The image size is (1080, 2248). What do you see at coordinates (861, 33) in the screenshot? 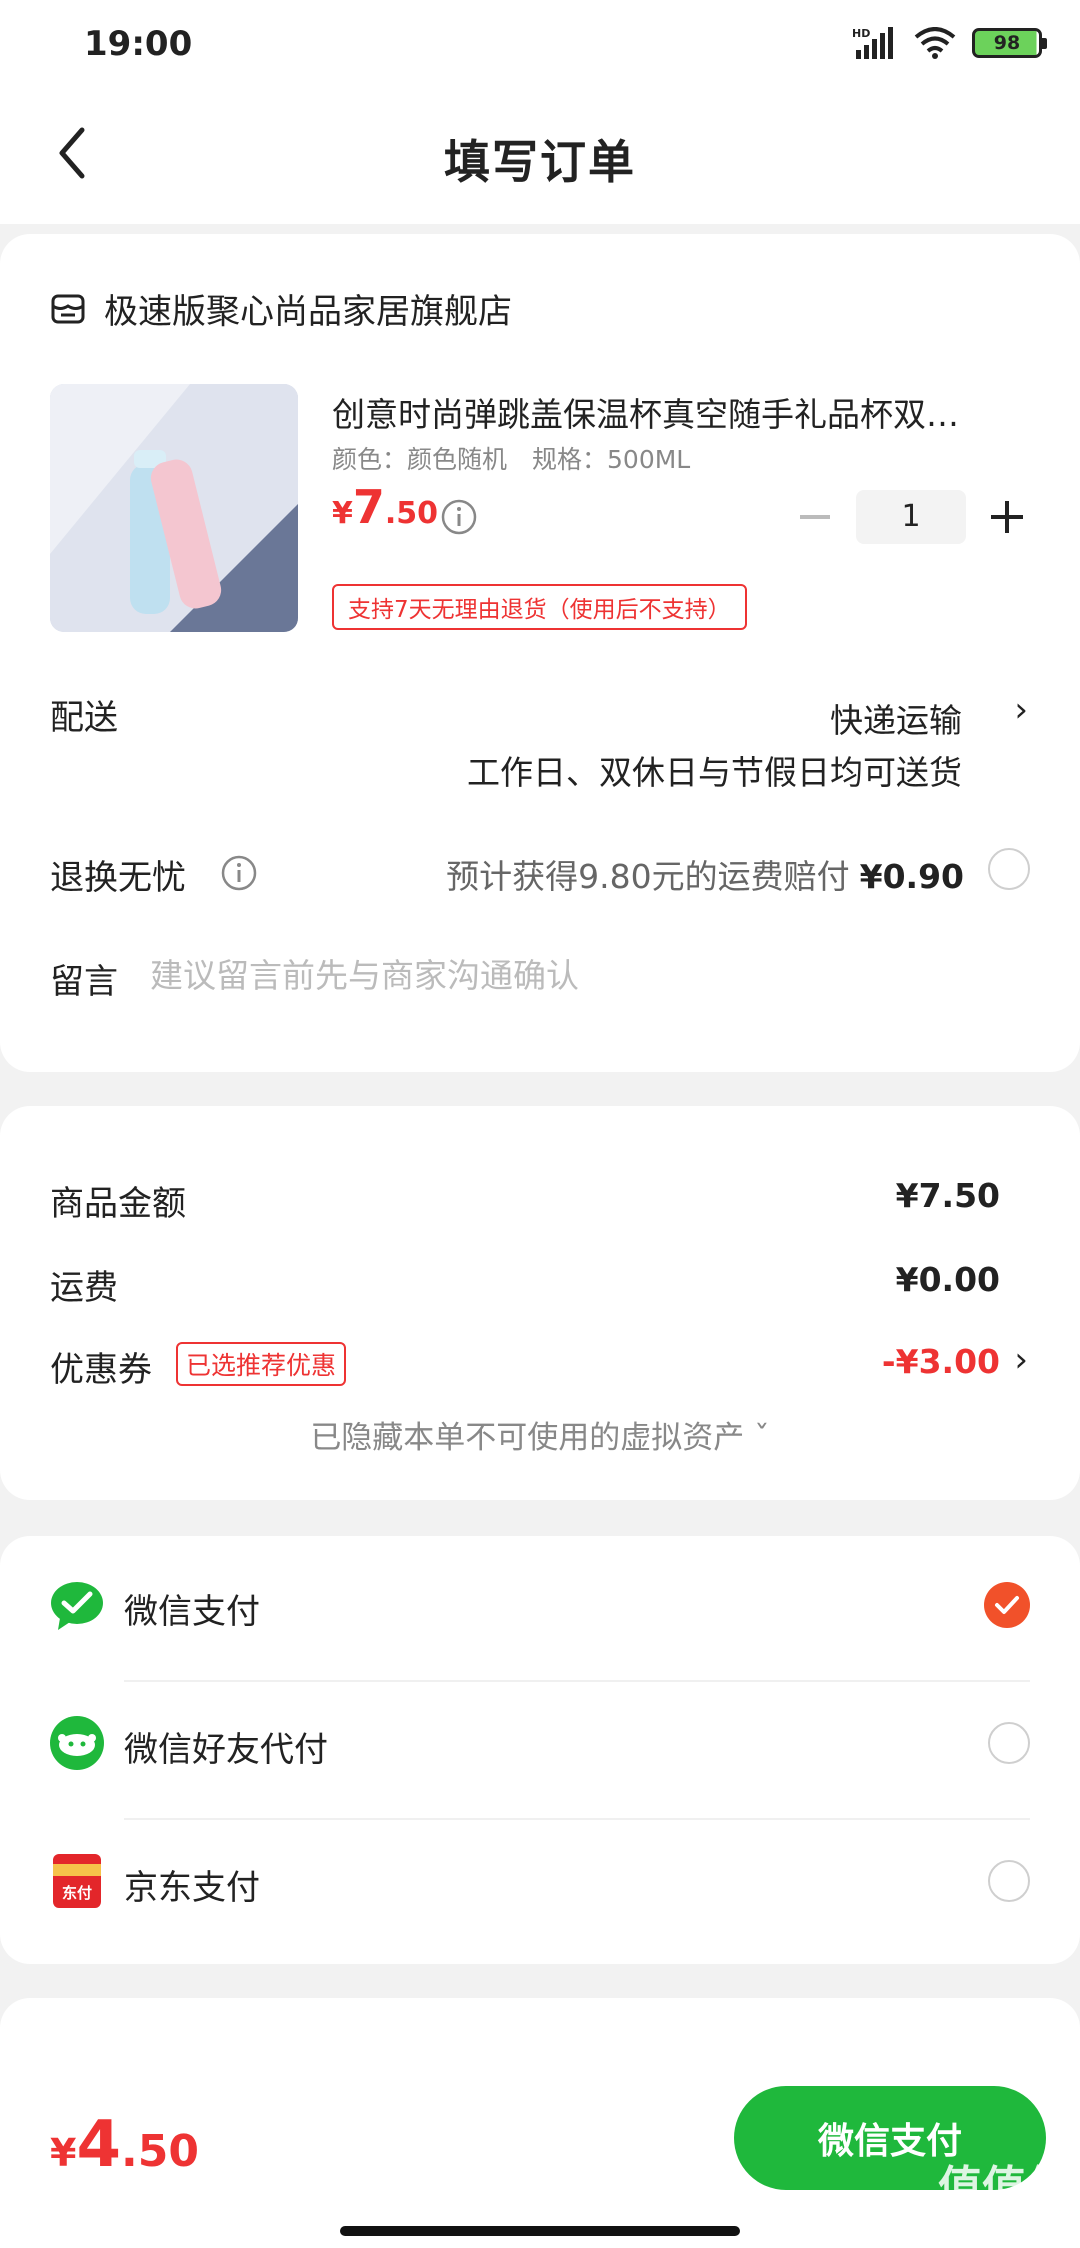
I see `network-label: HD` at bounding box center [861, 33].